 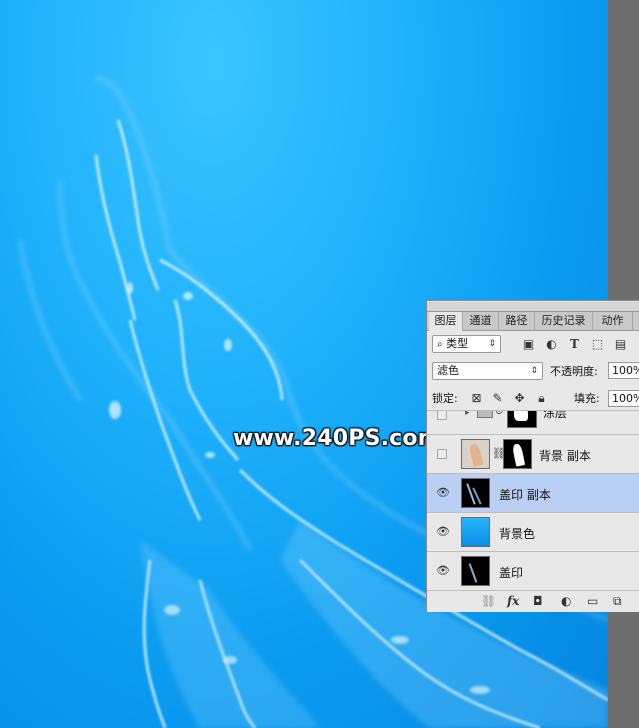 What do you see at coordinates (448, 370) in the screenshot?
I see `blend-mode-value: 滤色` at bounding box center [448, 370].